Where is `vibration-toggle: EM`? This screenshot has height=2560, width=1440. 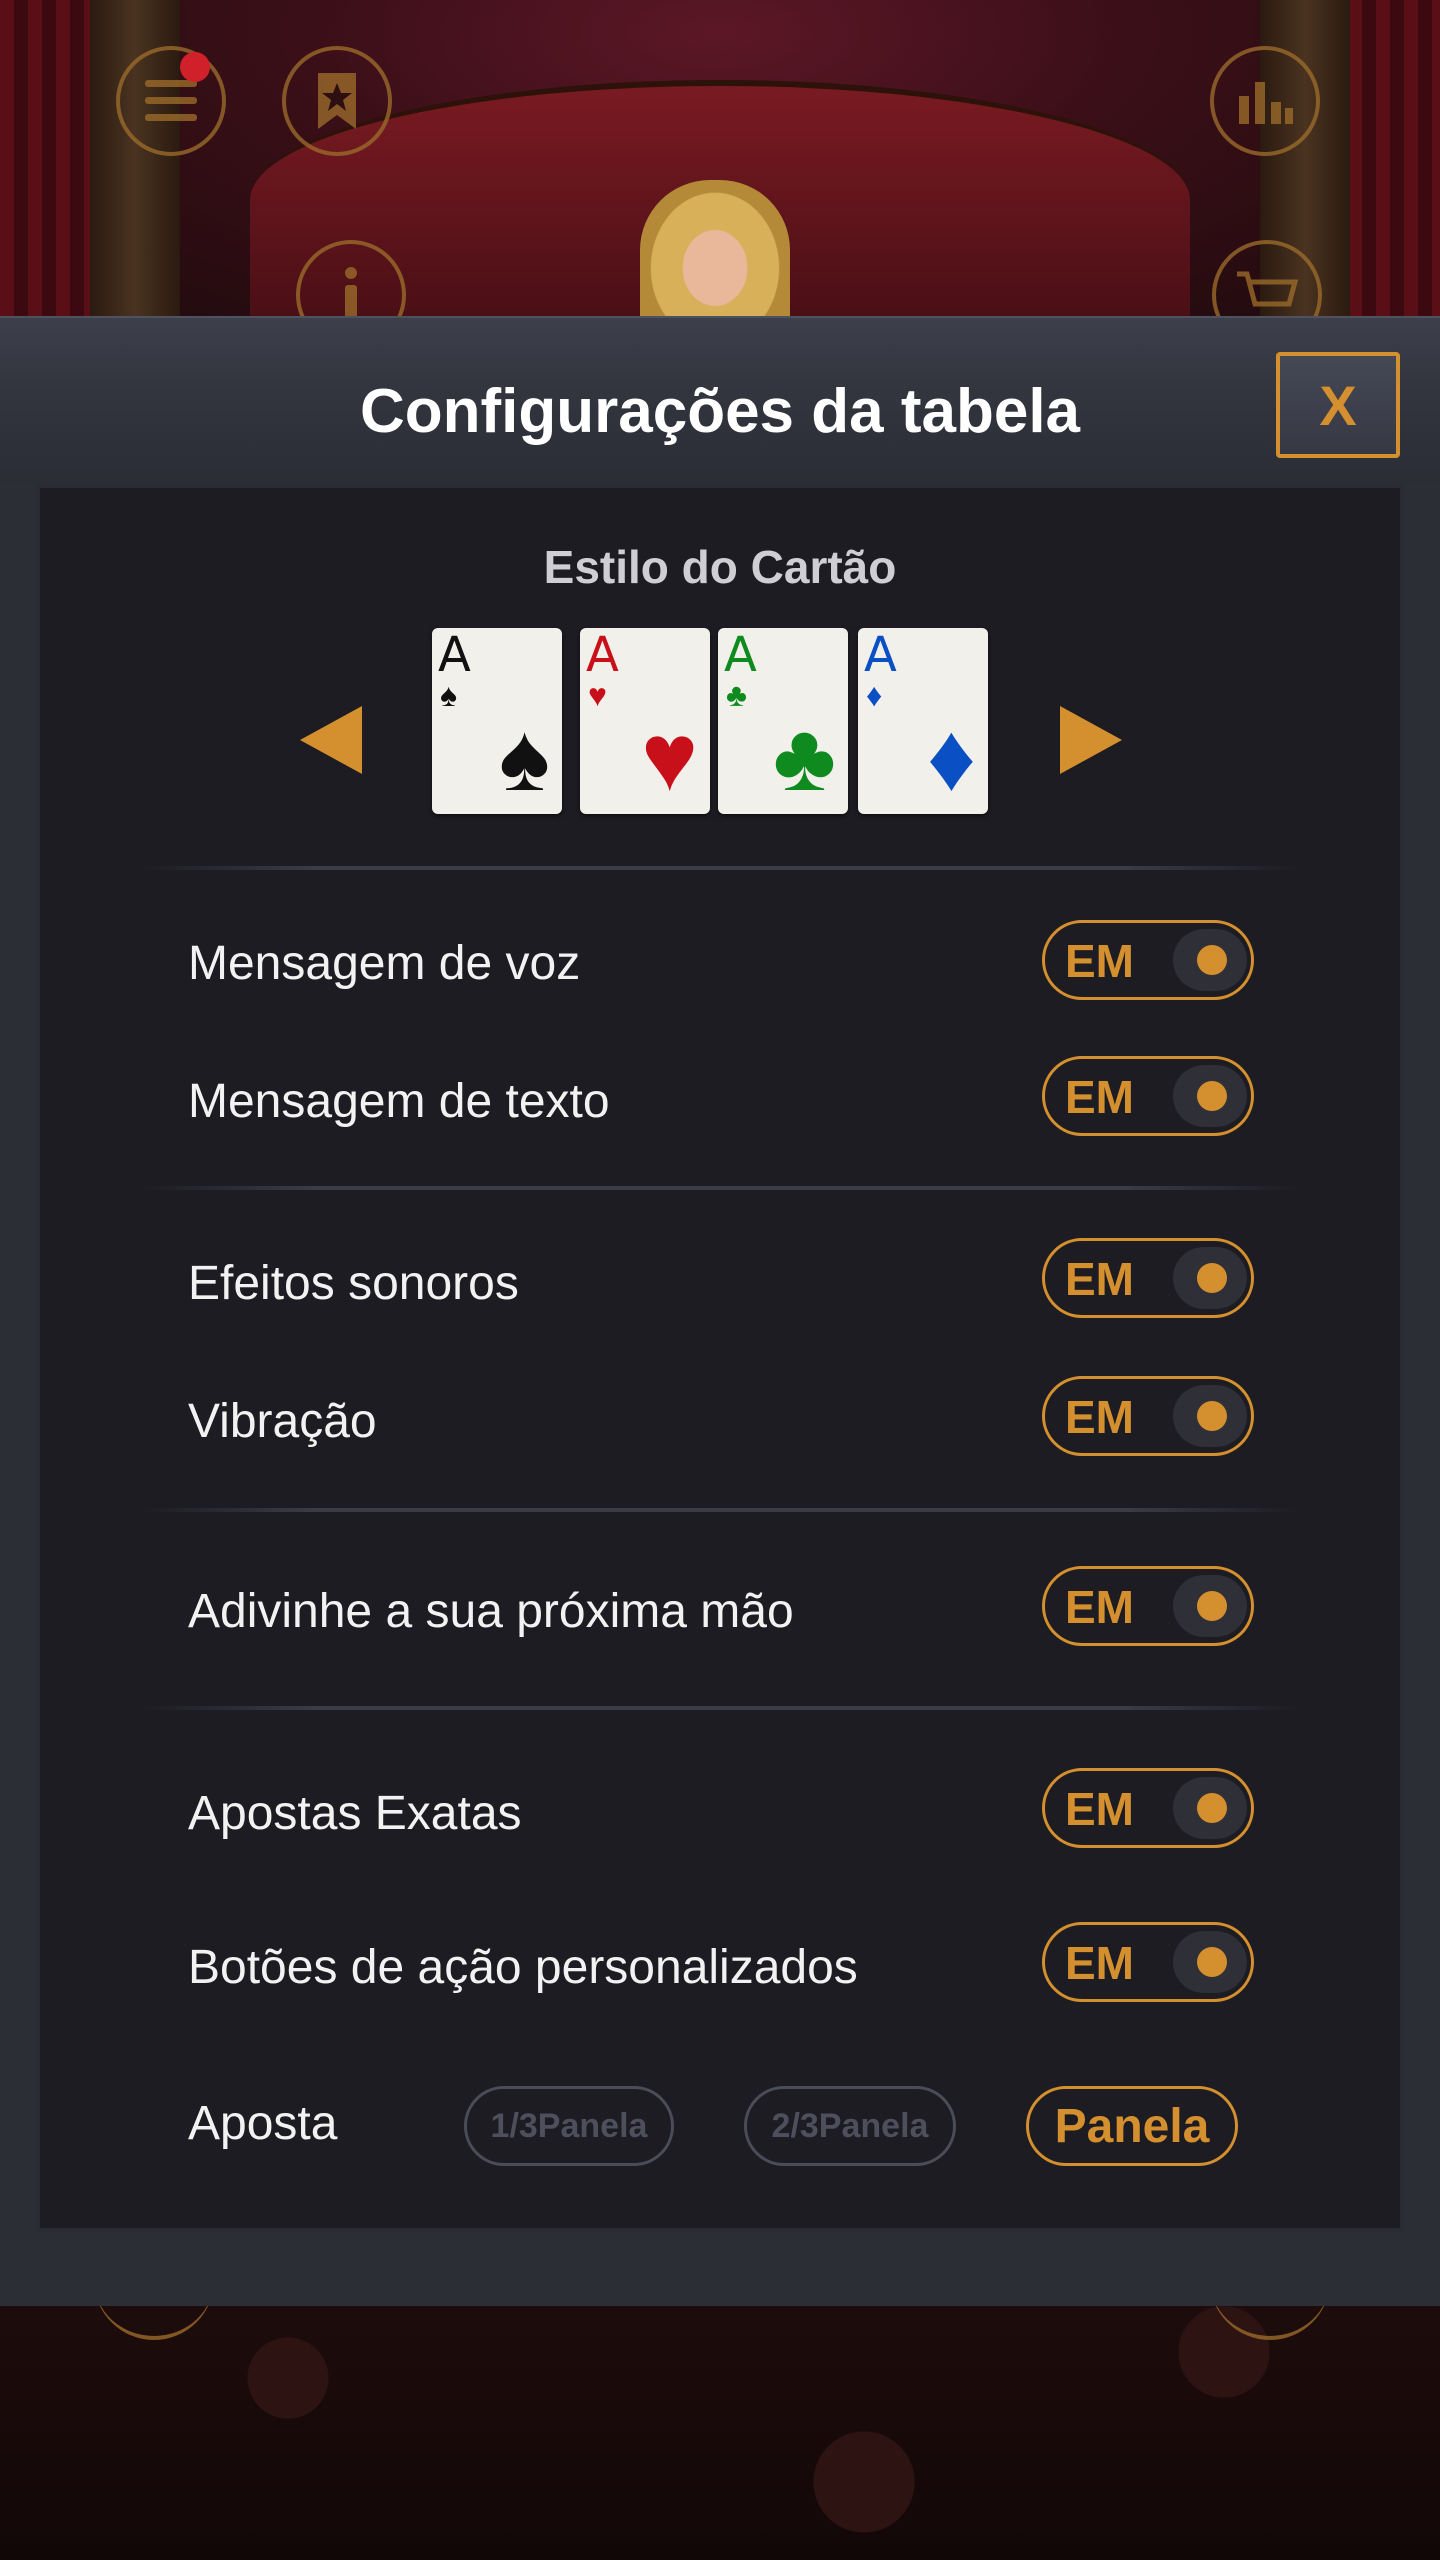
vibration-toggle: EM is located at coordinates (1148, 1416).